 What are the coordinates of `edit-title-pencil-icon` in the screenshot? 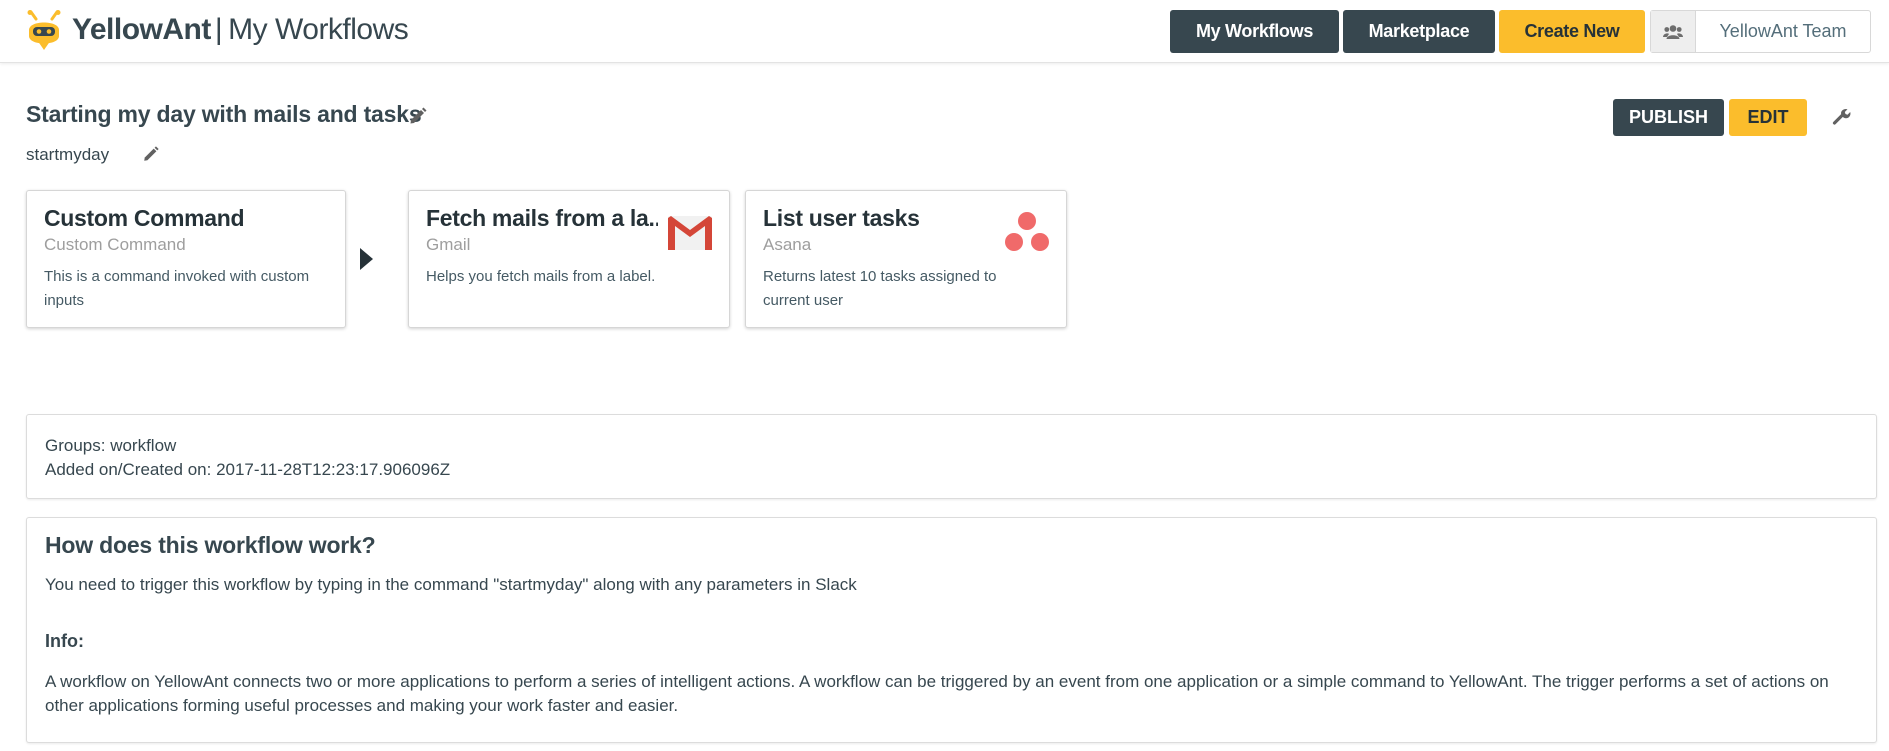 It's located at (418, 116).